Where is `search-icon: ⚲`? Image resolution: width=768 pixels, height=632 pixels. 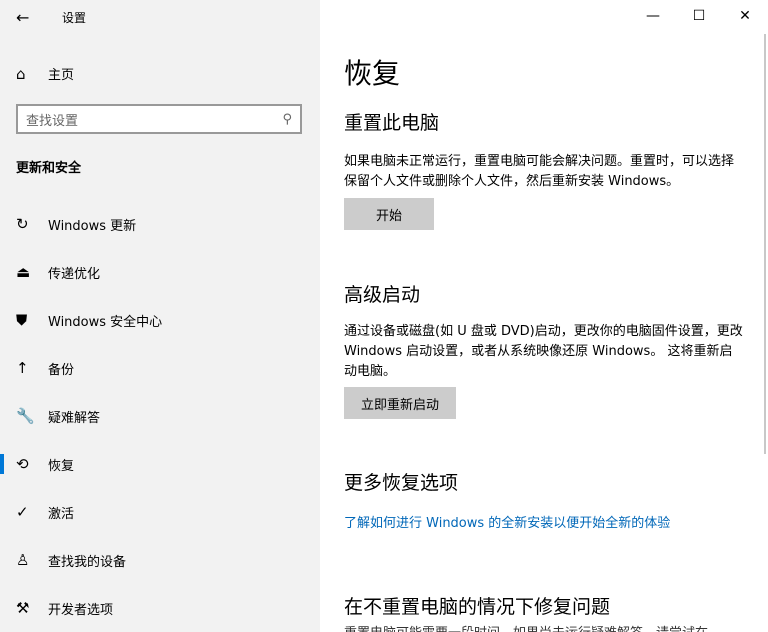
search-icon: ⚲ is located at coordinates (287, 119).